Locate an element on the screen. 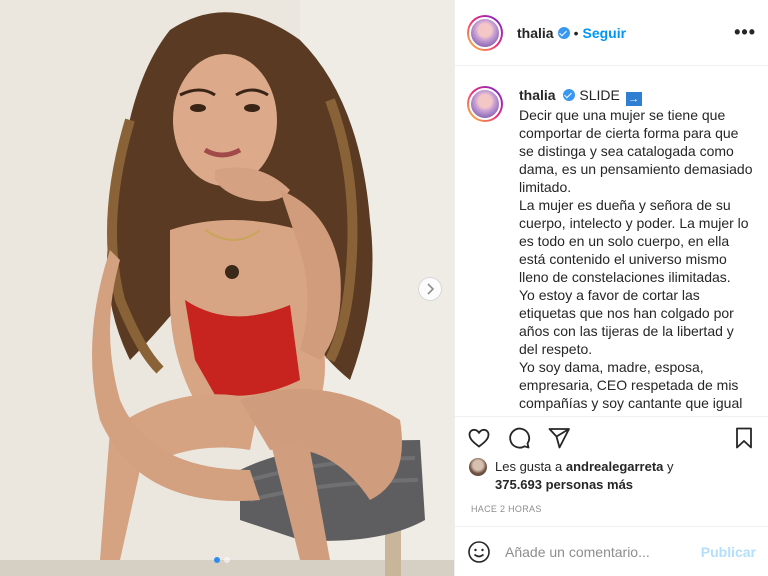 This screenshot has width=768, height=576. chevron-right-icon is located at coordinates (431, 289).